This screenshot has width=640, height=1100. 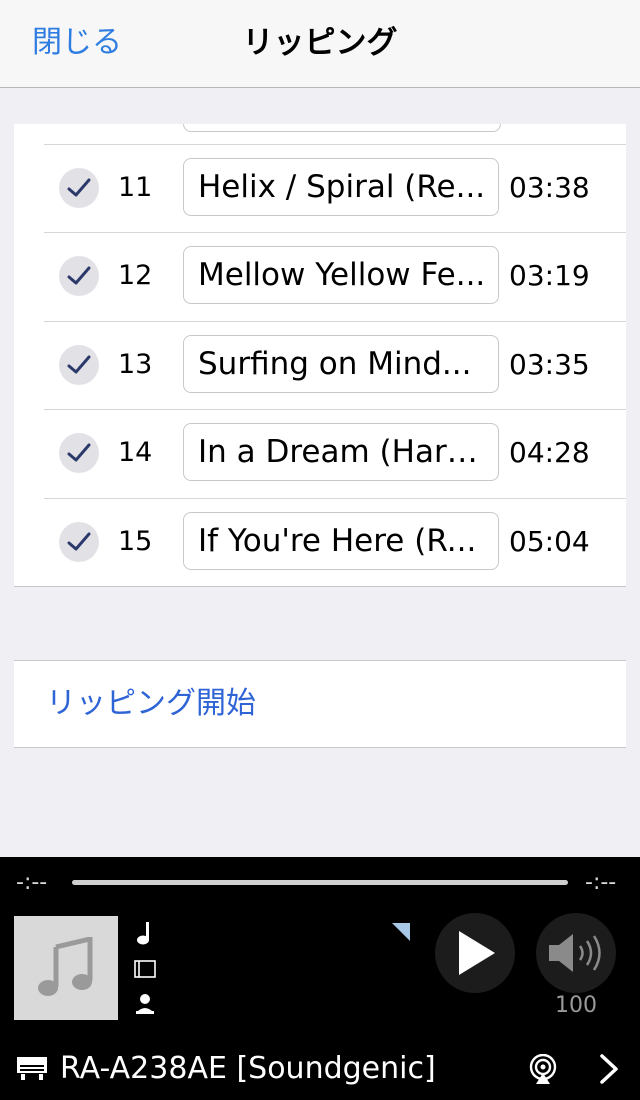 What do you see at coordinates (248, 1069) in the screenshot?
I see `device-name: RA-A238AE [Soundgenic]` at bounding box center [248, 1069].